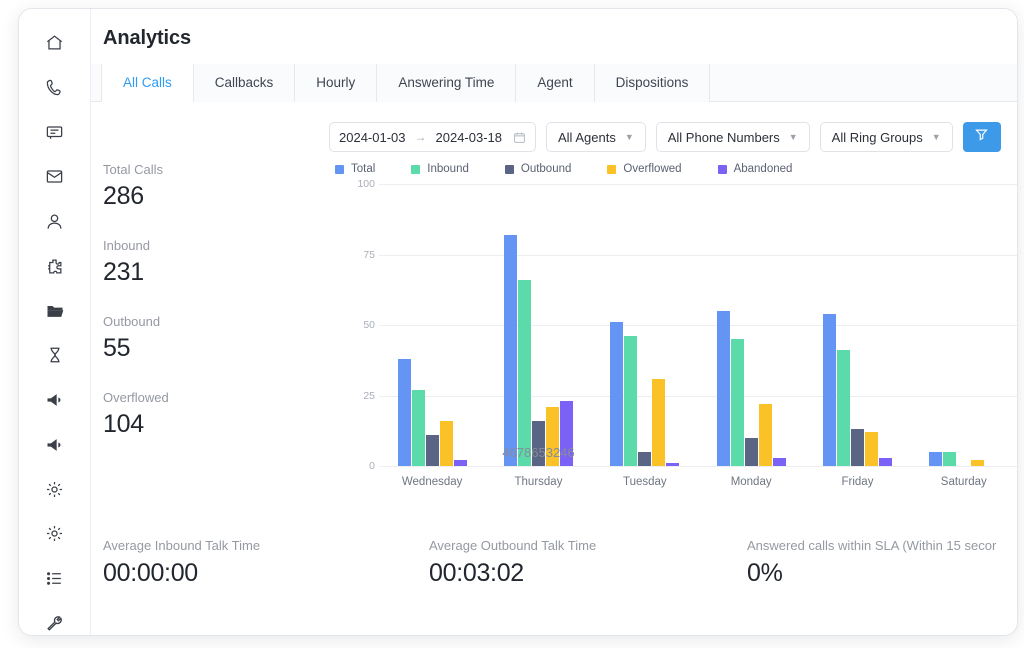 This screenshot has height=648, width=1024. I want to click on tab-agent: Agent, so click(555, 83).